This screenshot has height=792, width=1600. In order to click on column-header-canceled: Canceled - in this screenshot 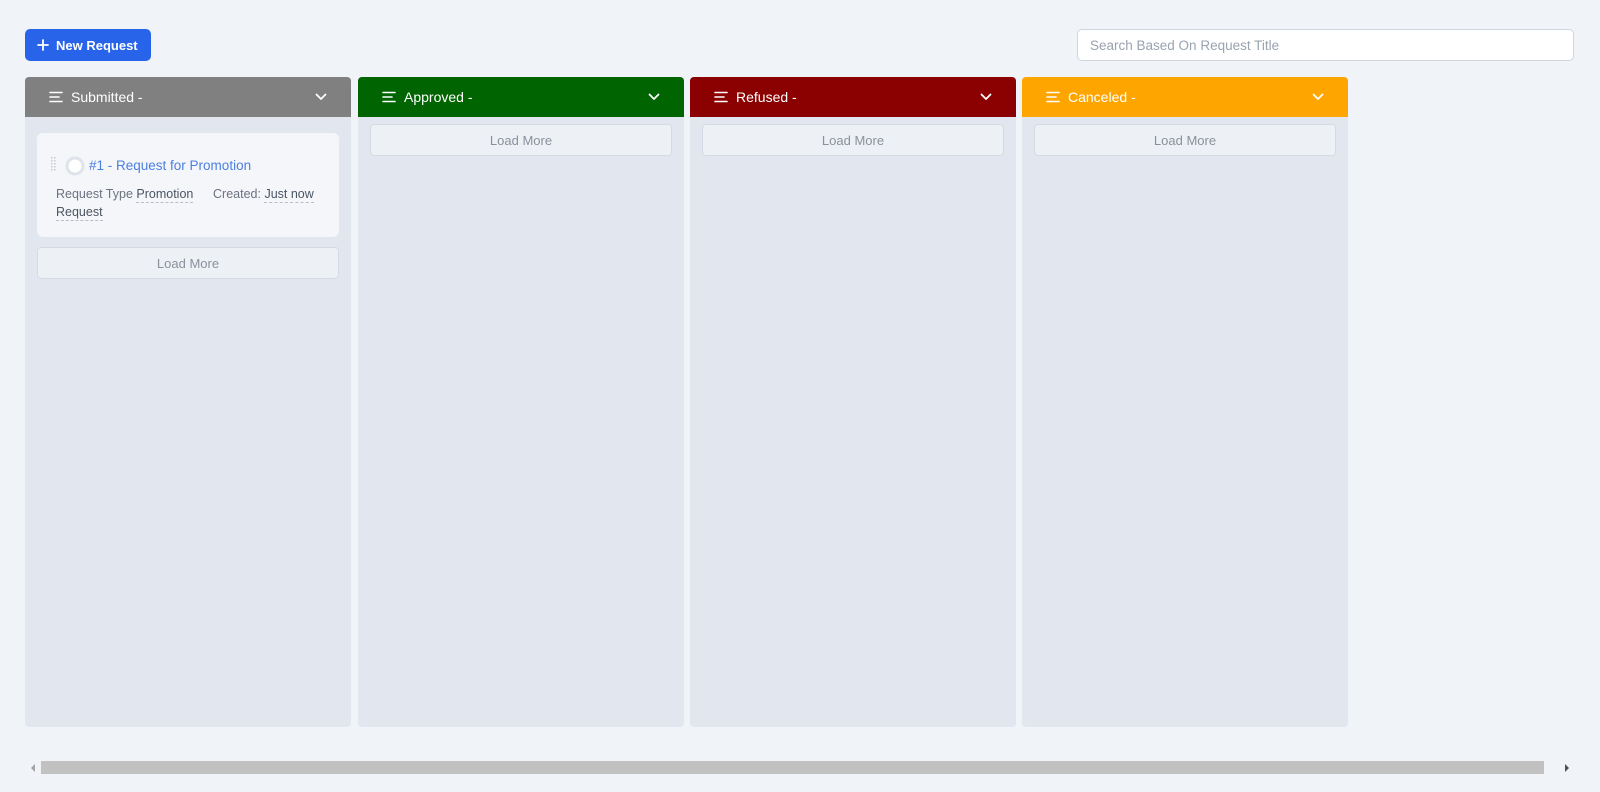, I will do `click(1185, 97)`.